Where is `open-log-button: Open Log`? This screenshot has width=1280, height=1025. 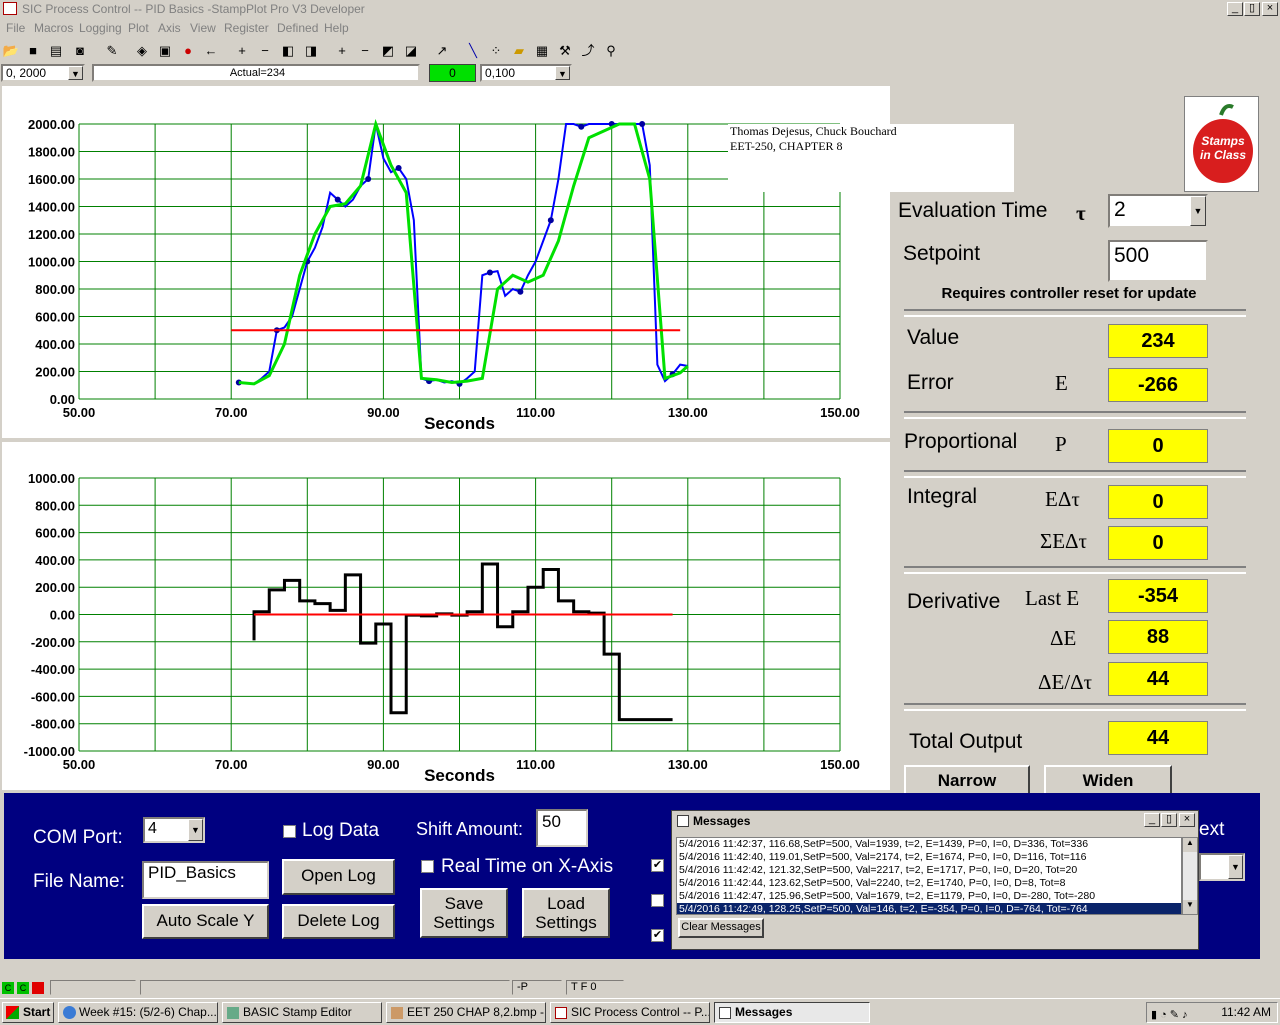
open-log-button: Open Log is located at coordinates (338, 877).